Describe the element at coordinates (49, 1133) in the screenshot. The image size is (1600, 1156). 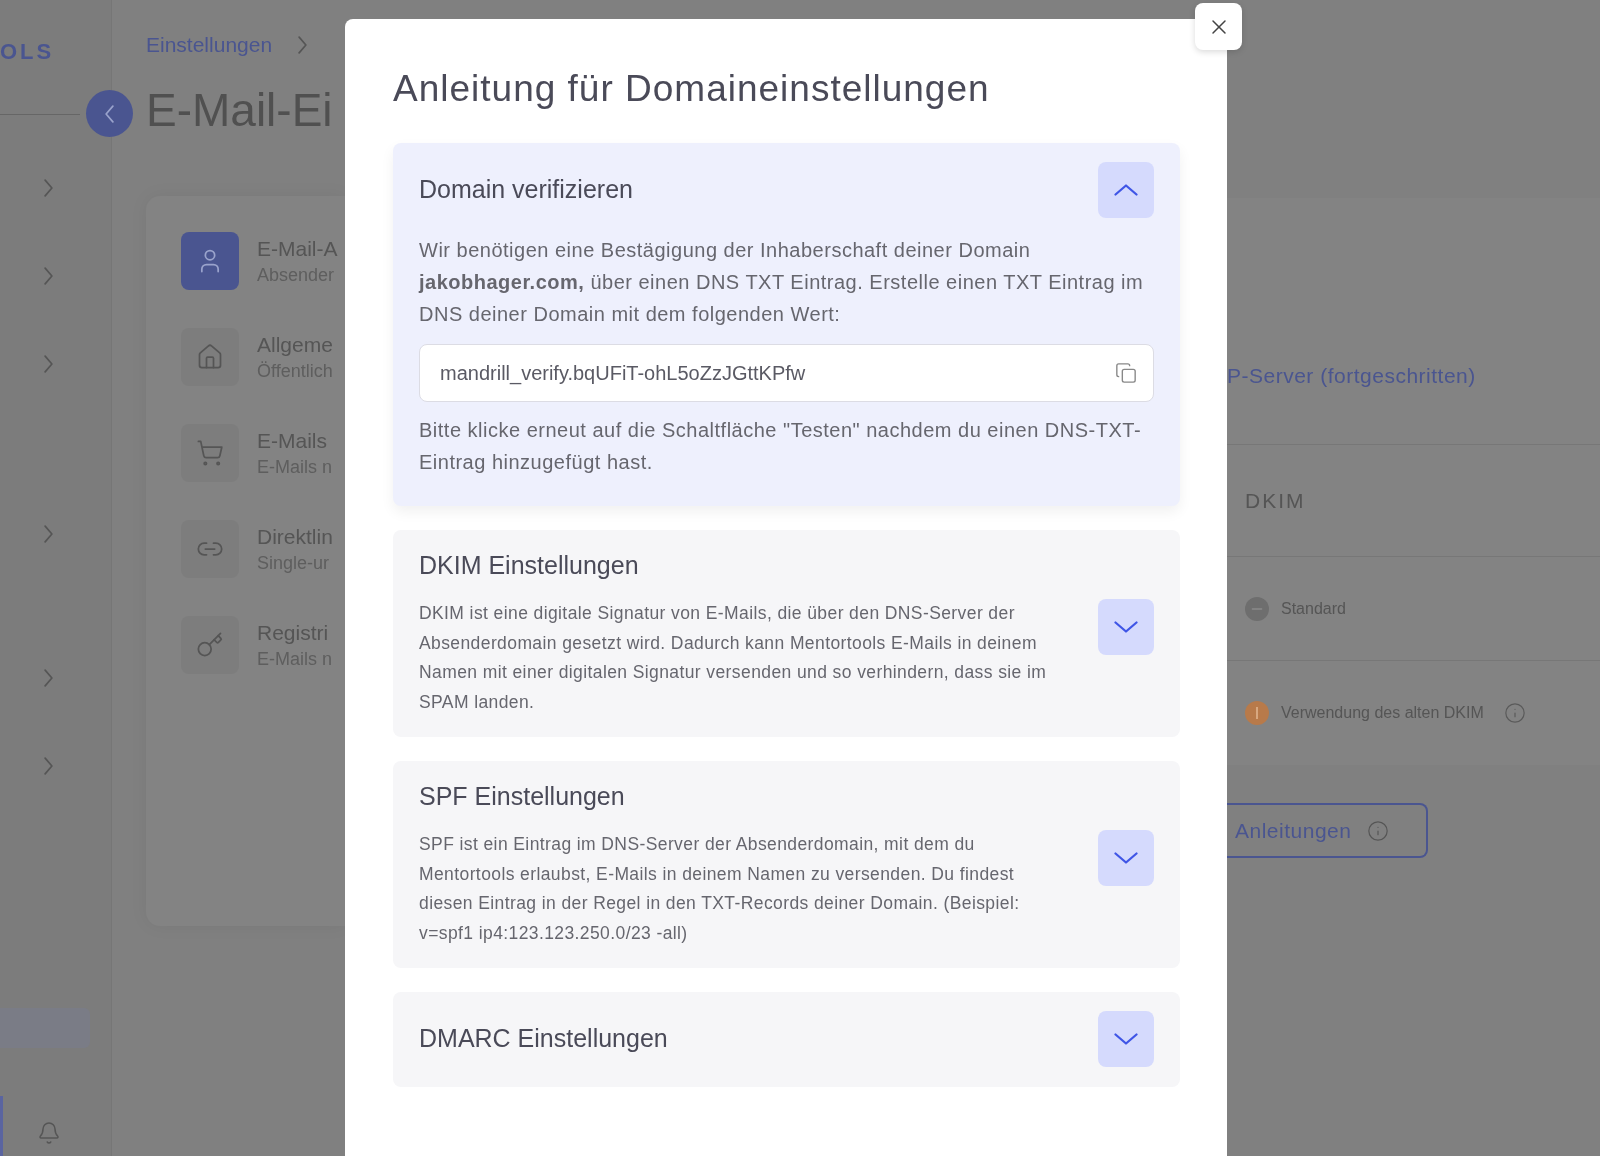
I see `bell-icon` at that location.